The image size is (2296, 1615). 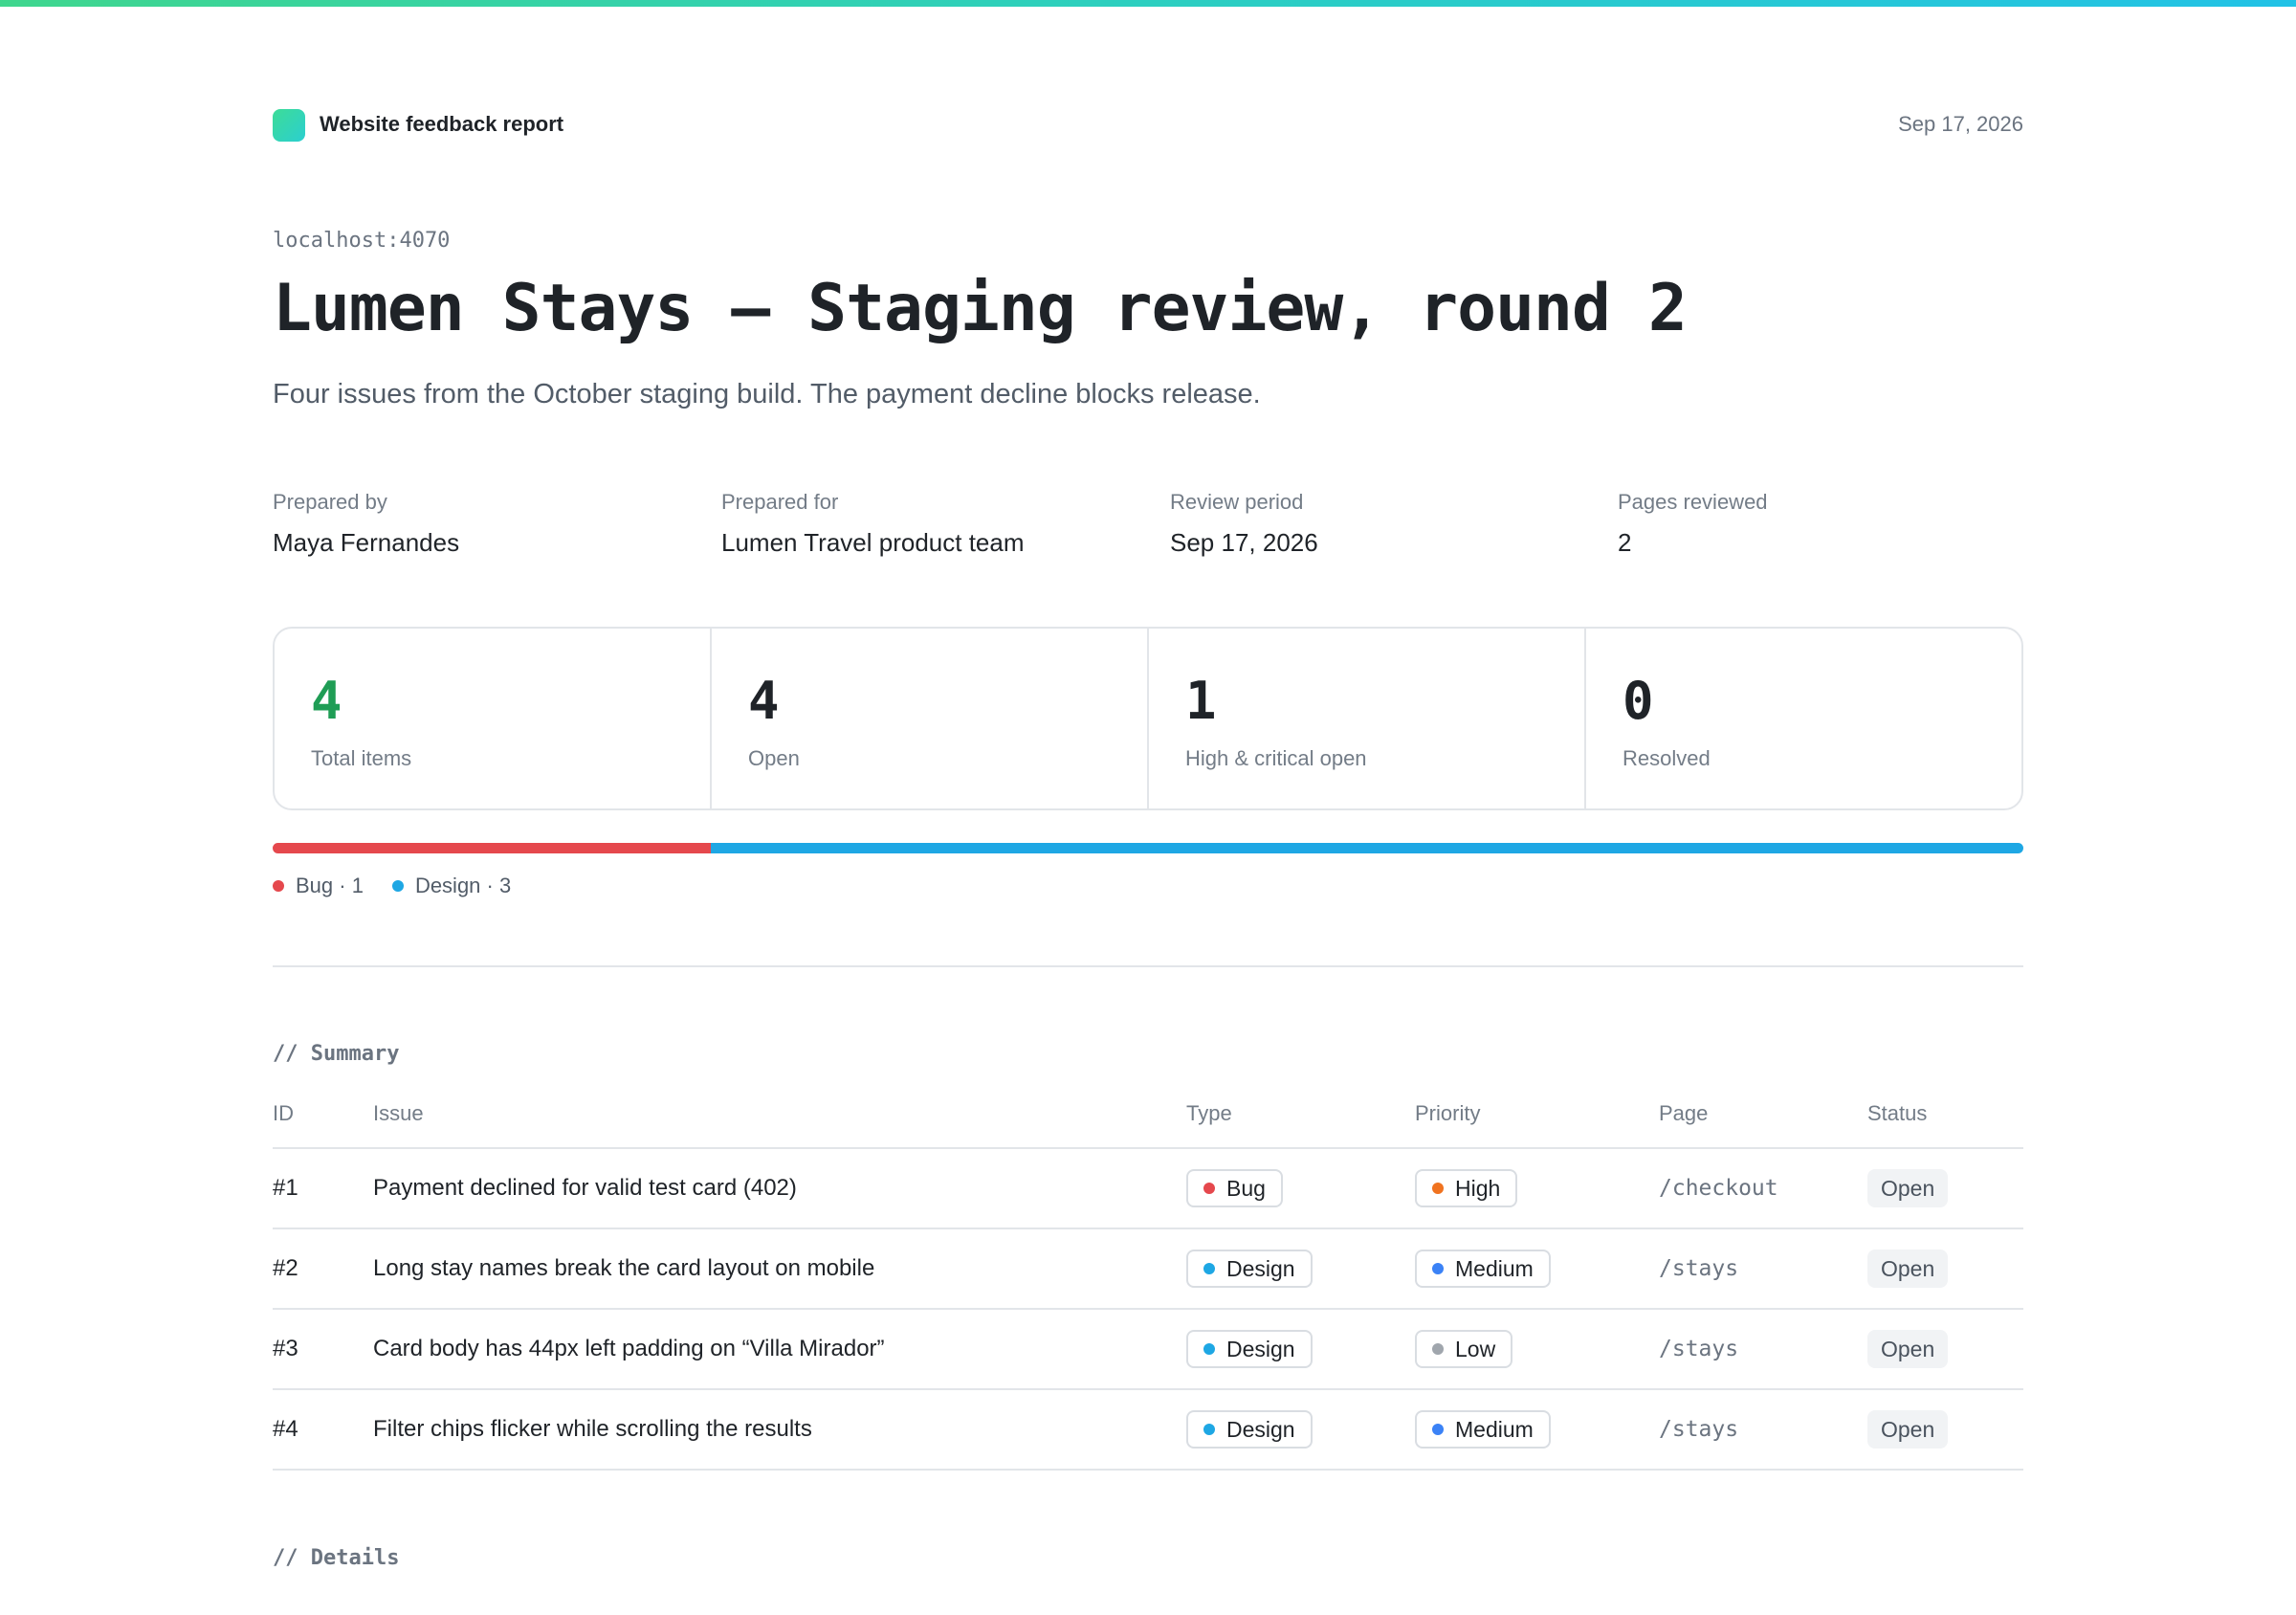 I want to click on stat-total-items: 4 Total items, so click(x=493, y=718).